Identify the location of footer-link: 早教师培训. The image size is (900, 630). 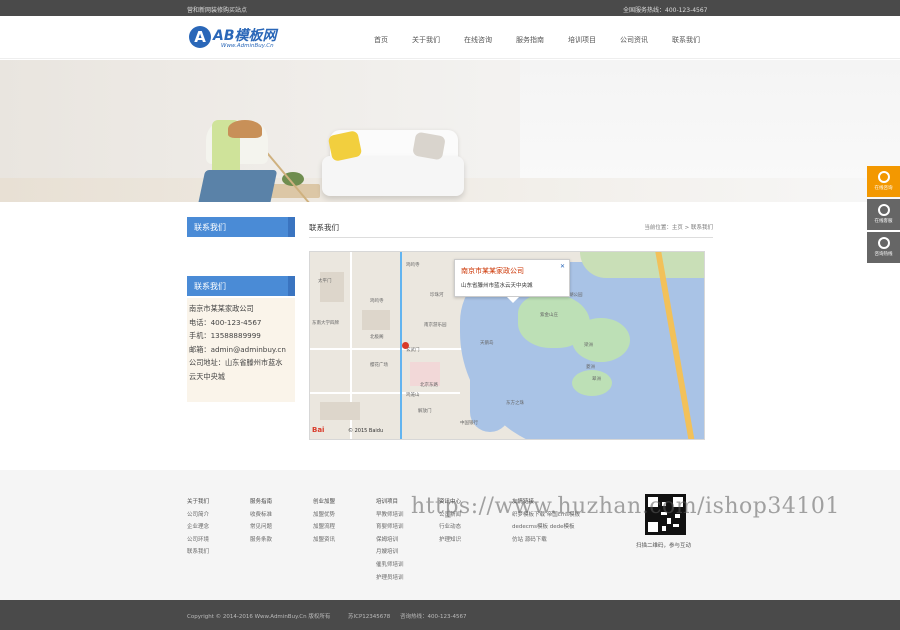
(390, 515).